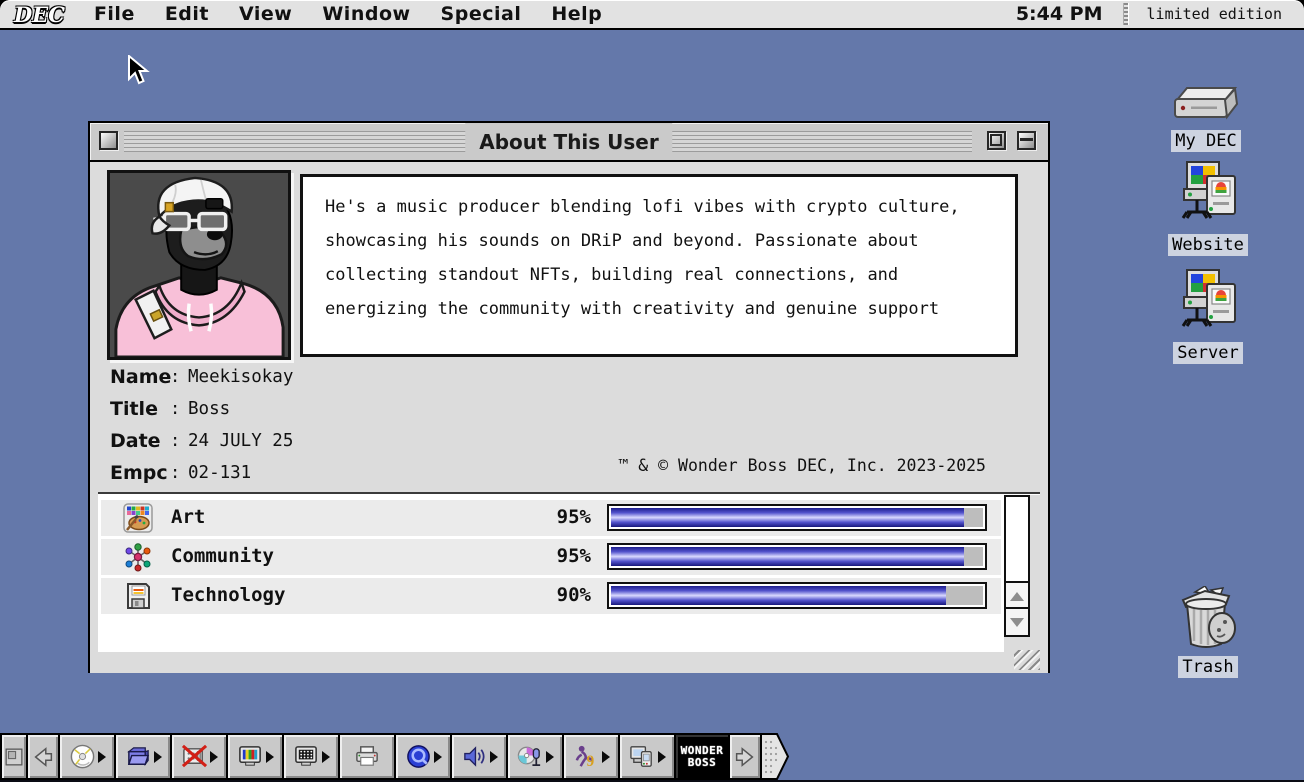 This screenshot has height=782, width=1304. Describe the element at coordinates (228, 595) in the screenshot. I see `skill-name: Technology` at that location.